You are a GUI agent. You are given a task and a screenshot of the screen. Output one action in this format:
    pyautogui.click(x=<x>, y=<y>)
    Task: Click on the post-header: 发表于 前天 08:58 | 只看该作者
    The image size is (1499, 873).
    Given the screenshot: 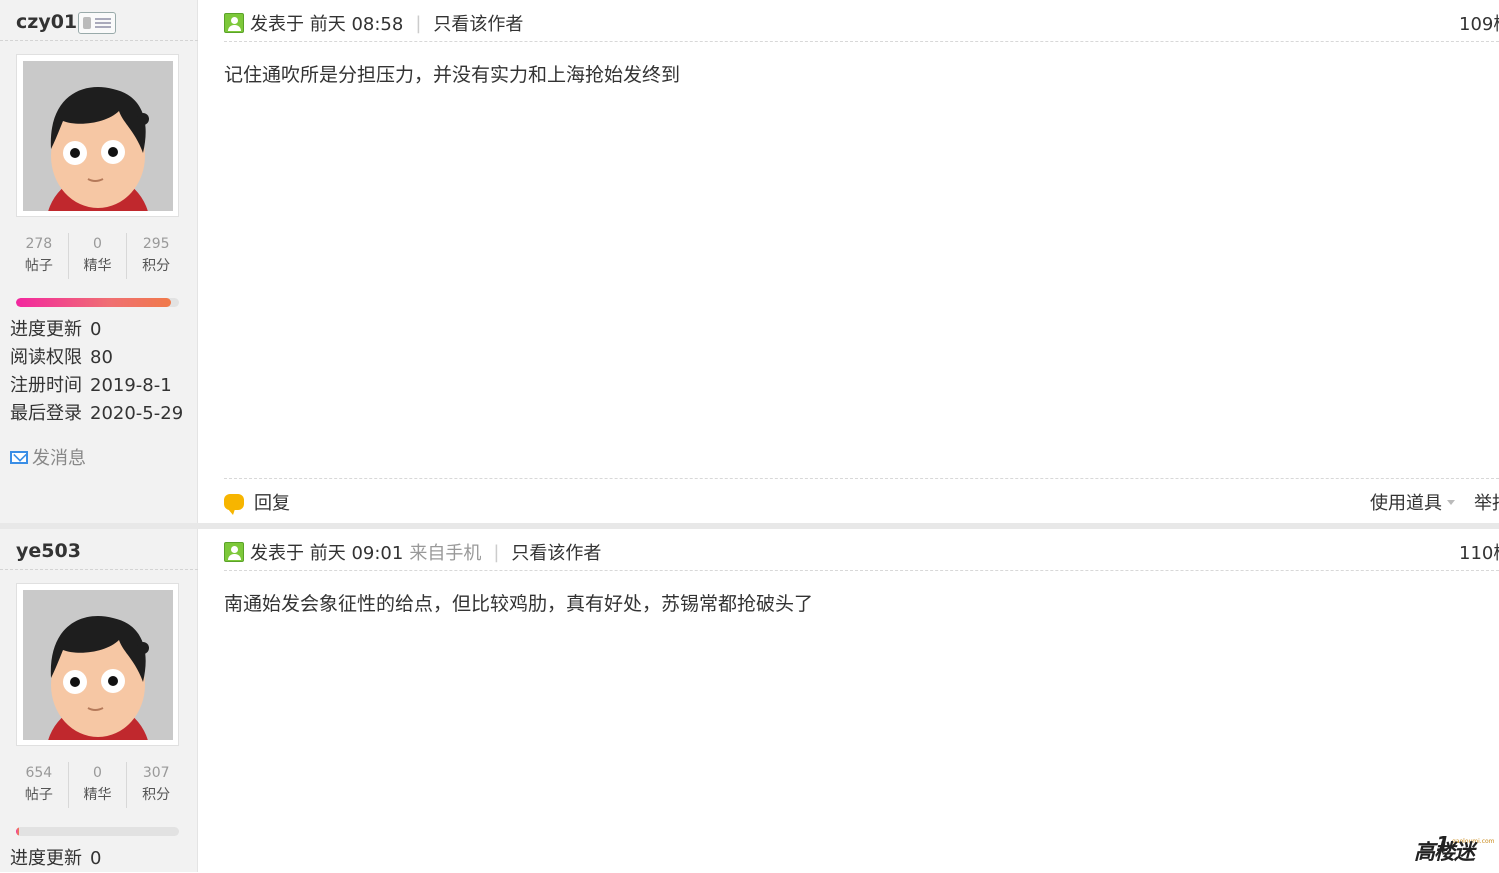 What is the action you would take?
    pyautogui.click(x=373, y=23)
    